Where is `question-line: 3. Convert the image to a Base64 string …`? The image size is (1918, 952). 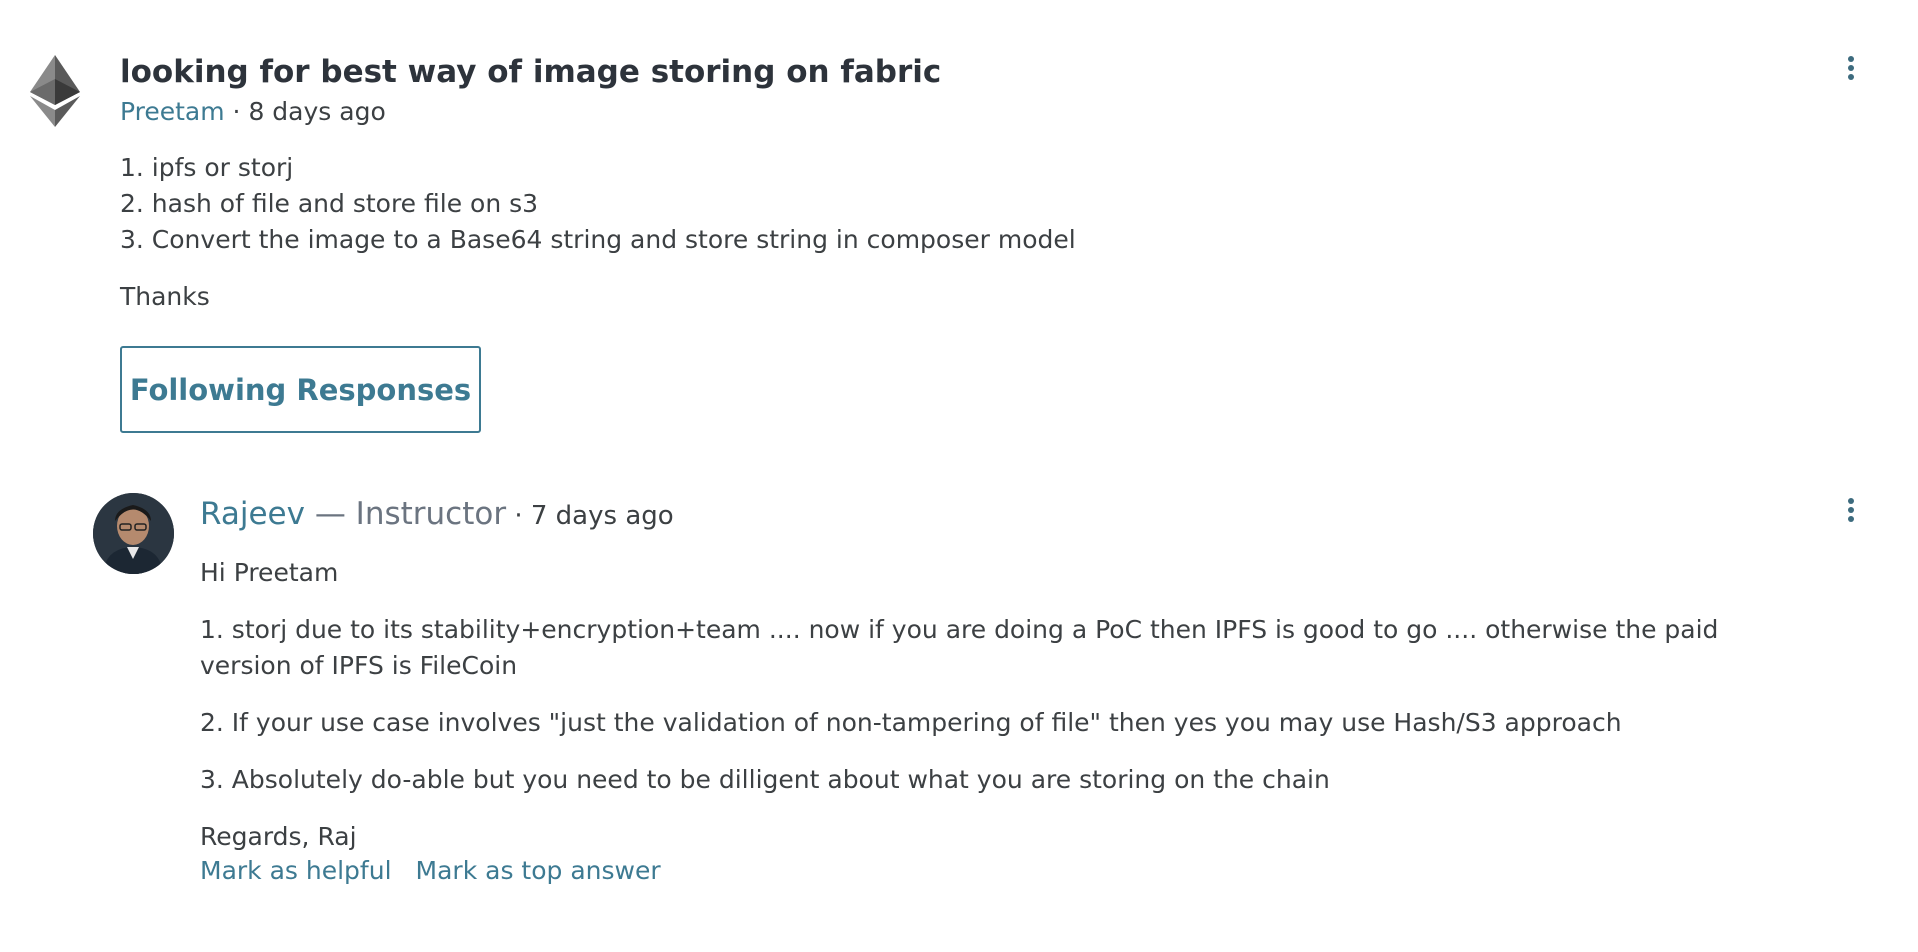 question-line: 3. Convert the image to a Base64 string … is located at coordinates (598, 239).